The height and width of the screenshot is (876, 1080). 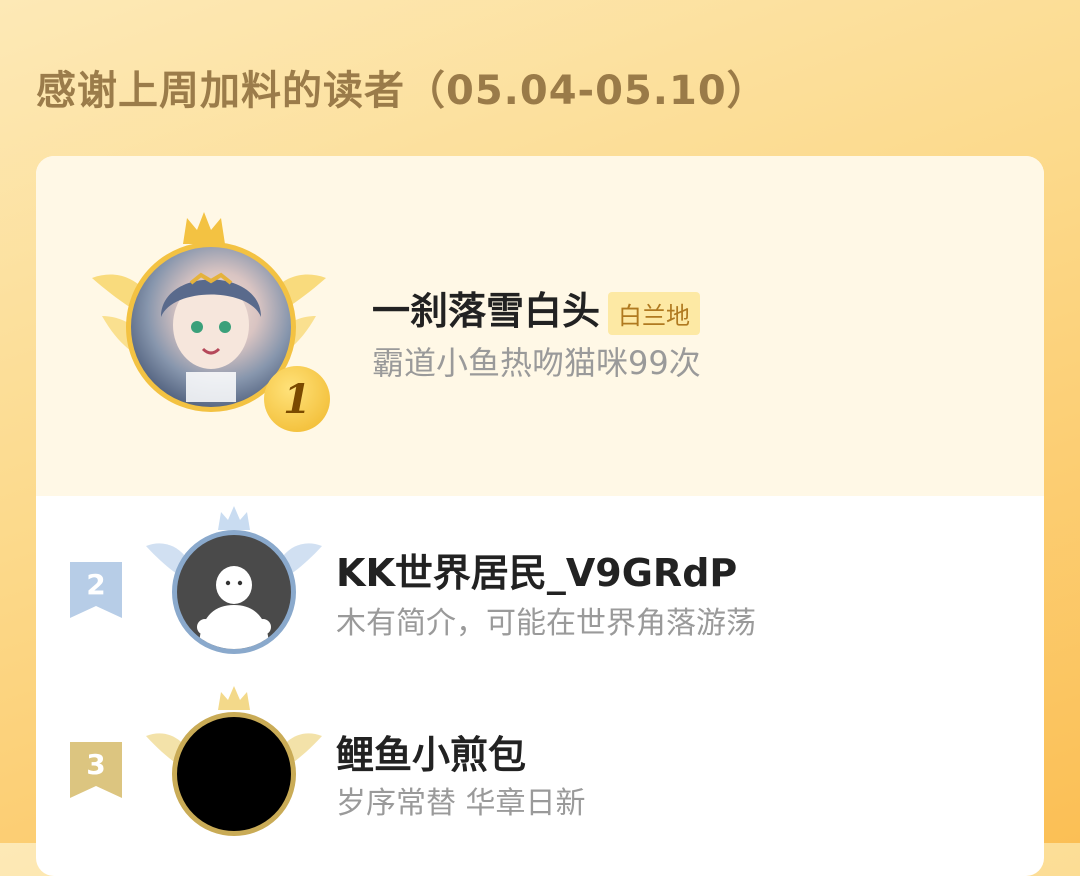 I want to click on avatar-frame-bronze, so click(x=234, y=766).